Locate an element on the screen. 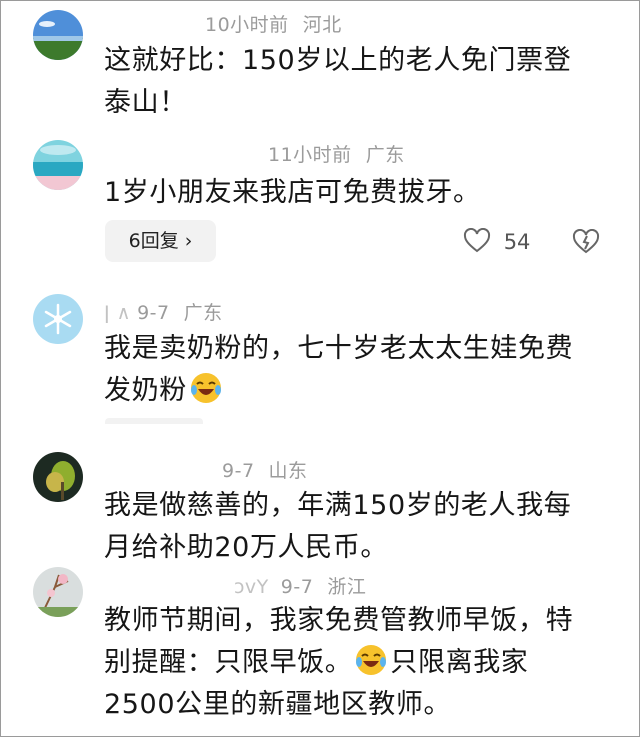 The image size is (640, 737). comment-line: 教师节期间，我家免费管教师早饭，特 is located at coordinates (339, 620).